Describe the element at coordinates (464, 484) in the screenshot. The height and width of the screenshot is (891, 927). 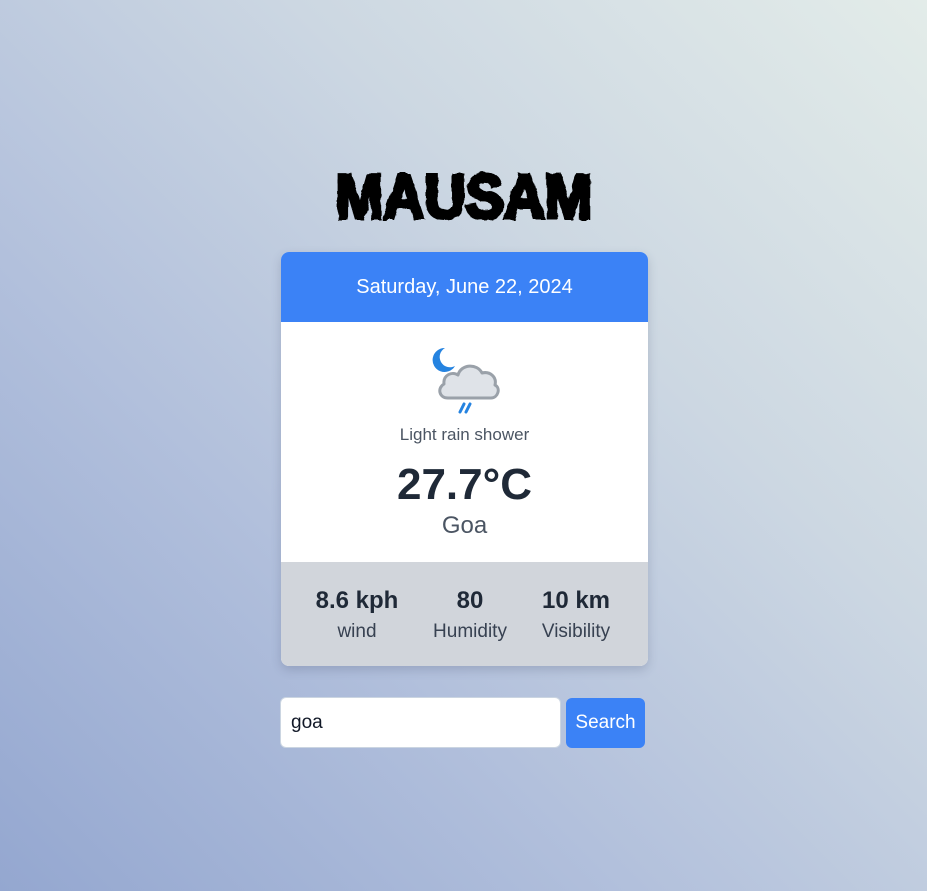
I see `temperature-value: 27.7°C` at that location.